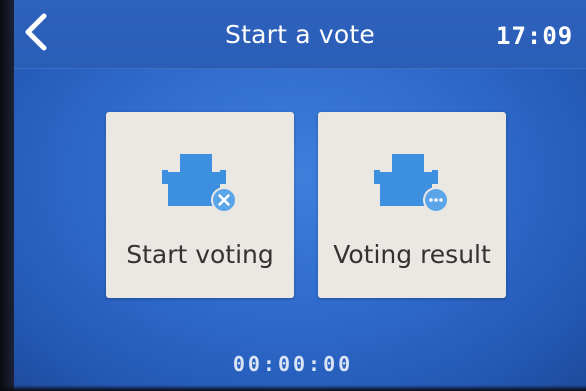 The image size is (586, 391). I want to click on clock-time: 17:09, so click(535, 36).